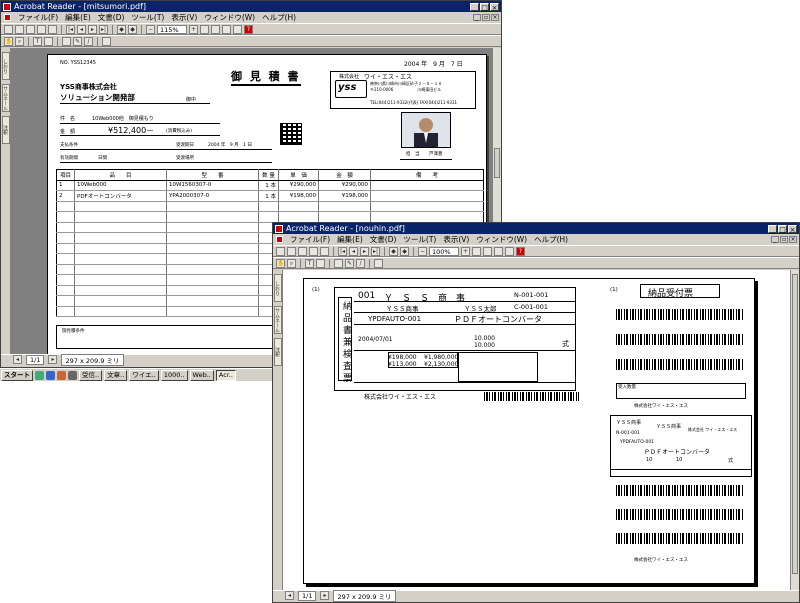 The image size is (800, 603). What do you see at coordinates (393, 251) in the screenshot?
I see `back-icon: ◆` at bounding box center [393, 251].